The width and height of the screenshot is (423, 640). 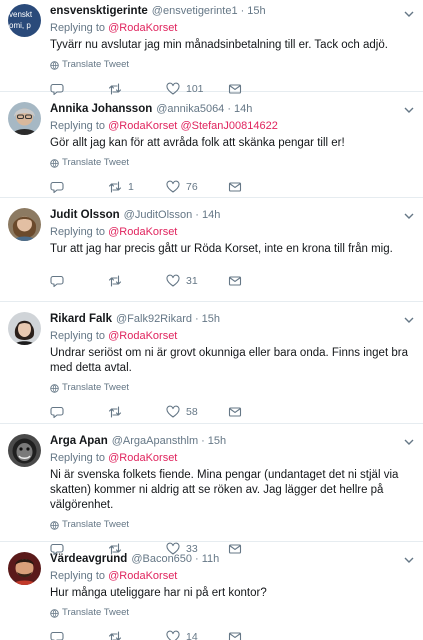 I want to click on display-name: ensvensktigerinte, so click(x=99, y=11).